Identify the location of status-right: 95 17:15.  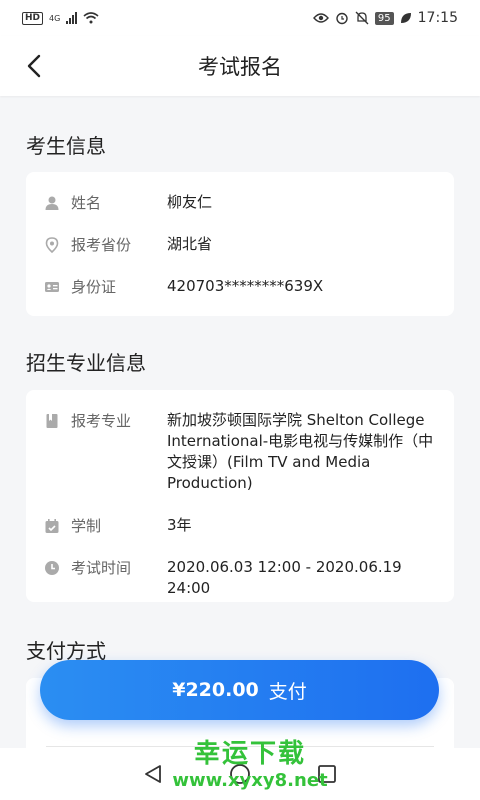
(385, 18).